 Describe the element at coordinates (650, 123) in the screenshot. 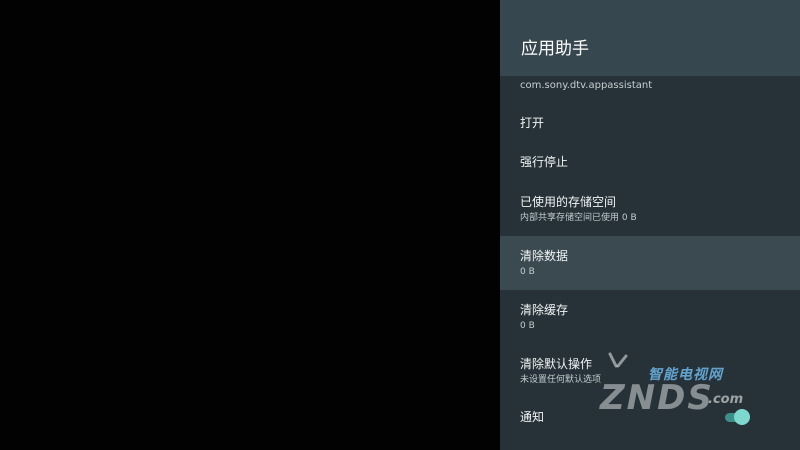

I see `open-option: 打开` at that location.